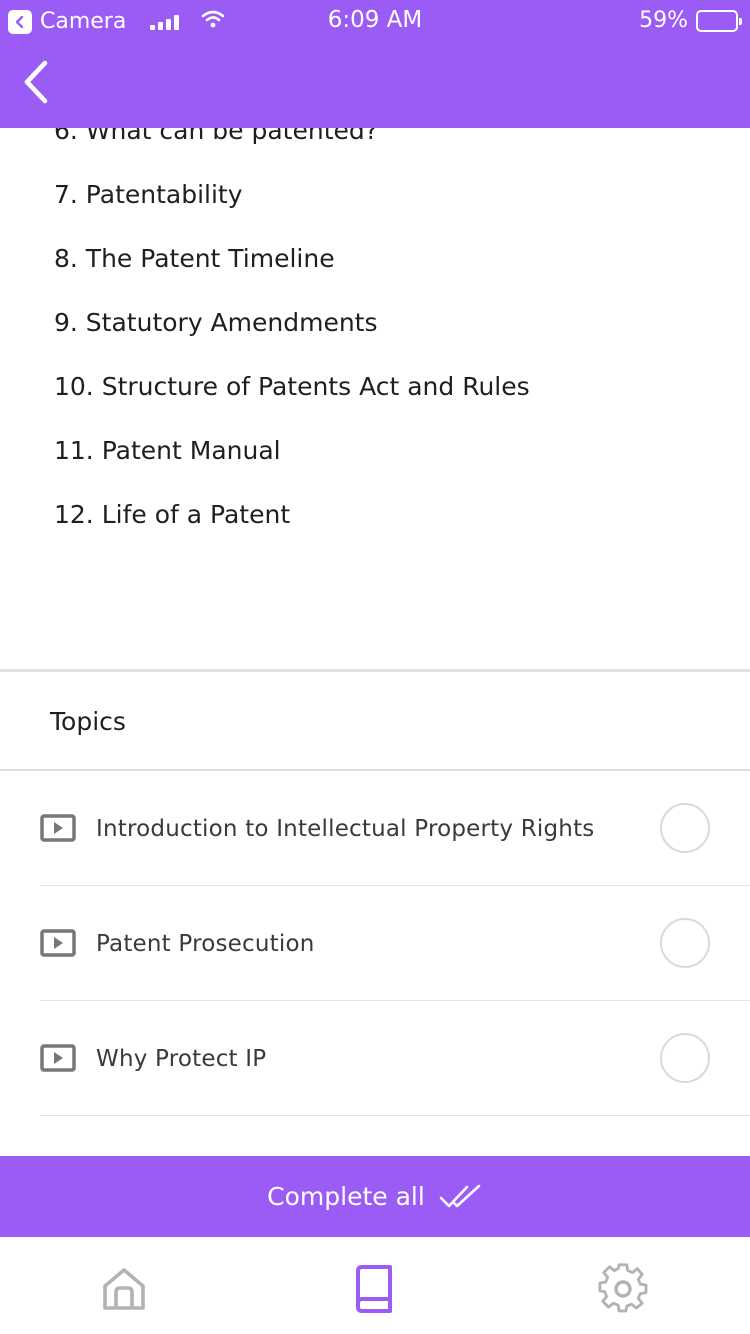 This screenshot has height=1334, width=750. I want to click on tab-courses, so click(374, 1289).